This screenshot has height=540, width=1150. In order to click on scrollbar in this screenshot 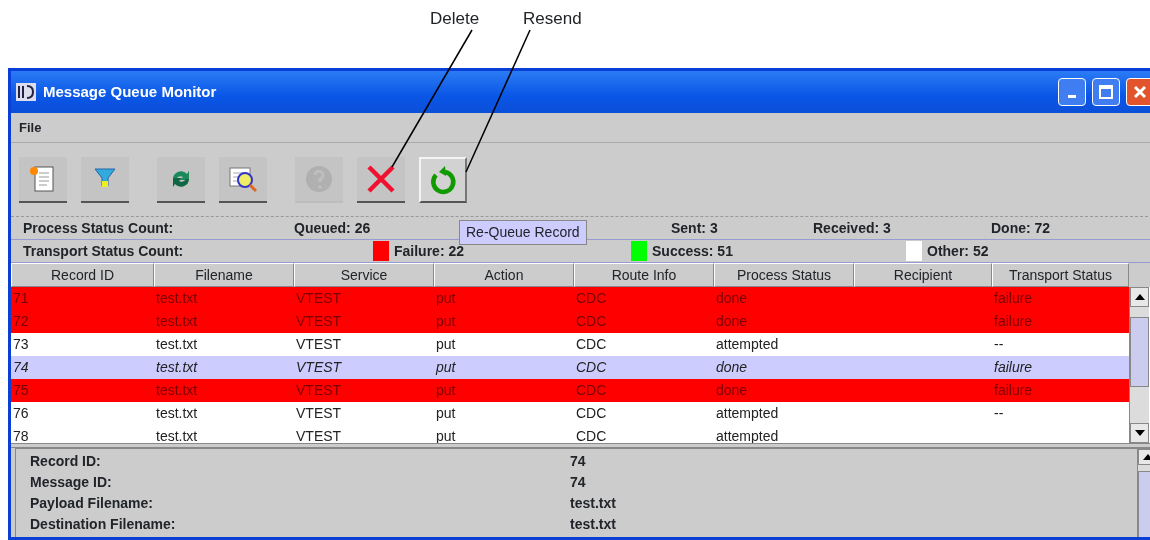, I will do `click(1139, 365)`.